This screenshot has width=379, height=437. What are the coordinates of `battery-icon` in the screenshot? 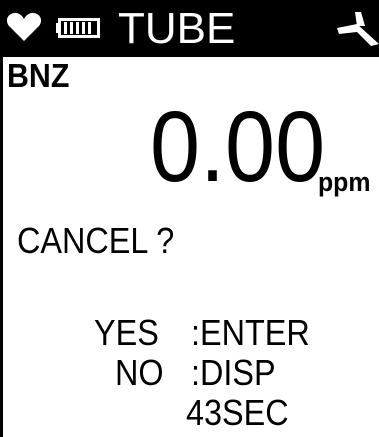 It's located at (78, 28).